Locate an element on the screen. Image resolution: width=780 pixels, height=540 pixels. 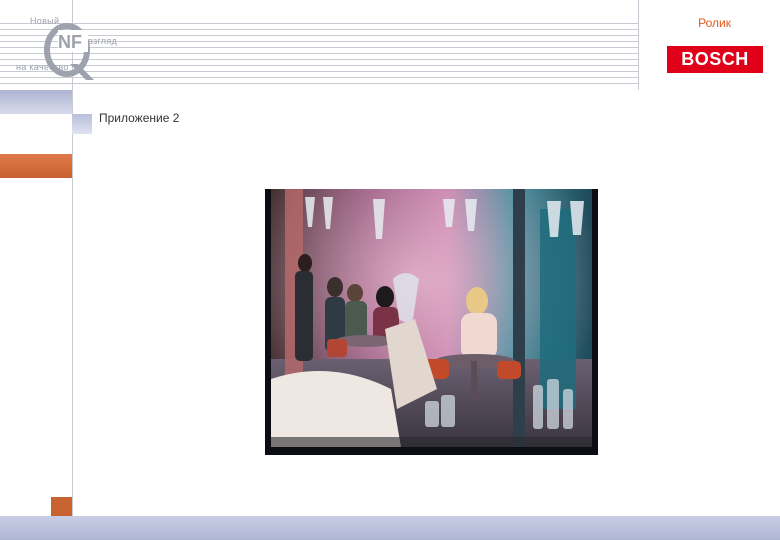
logo-q-emblem-icon: NF is located at coordinates (69, 51).